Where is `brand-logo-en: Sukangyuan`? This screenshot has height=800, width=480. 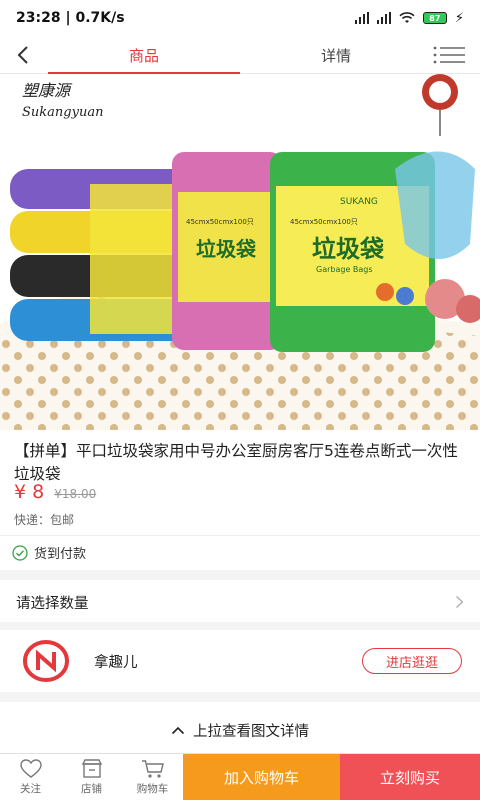 brand-logo-en: Sukangyuan is located at coordinates (62, 112).